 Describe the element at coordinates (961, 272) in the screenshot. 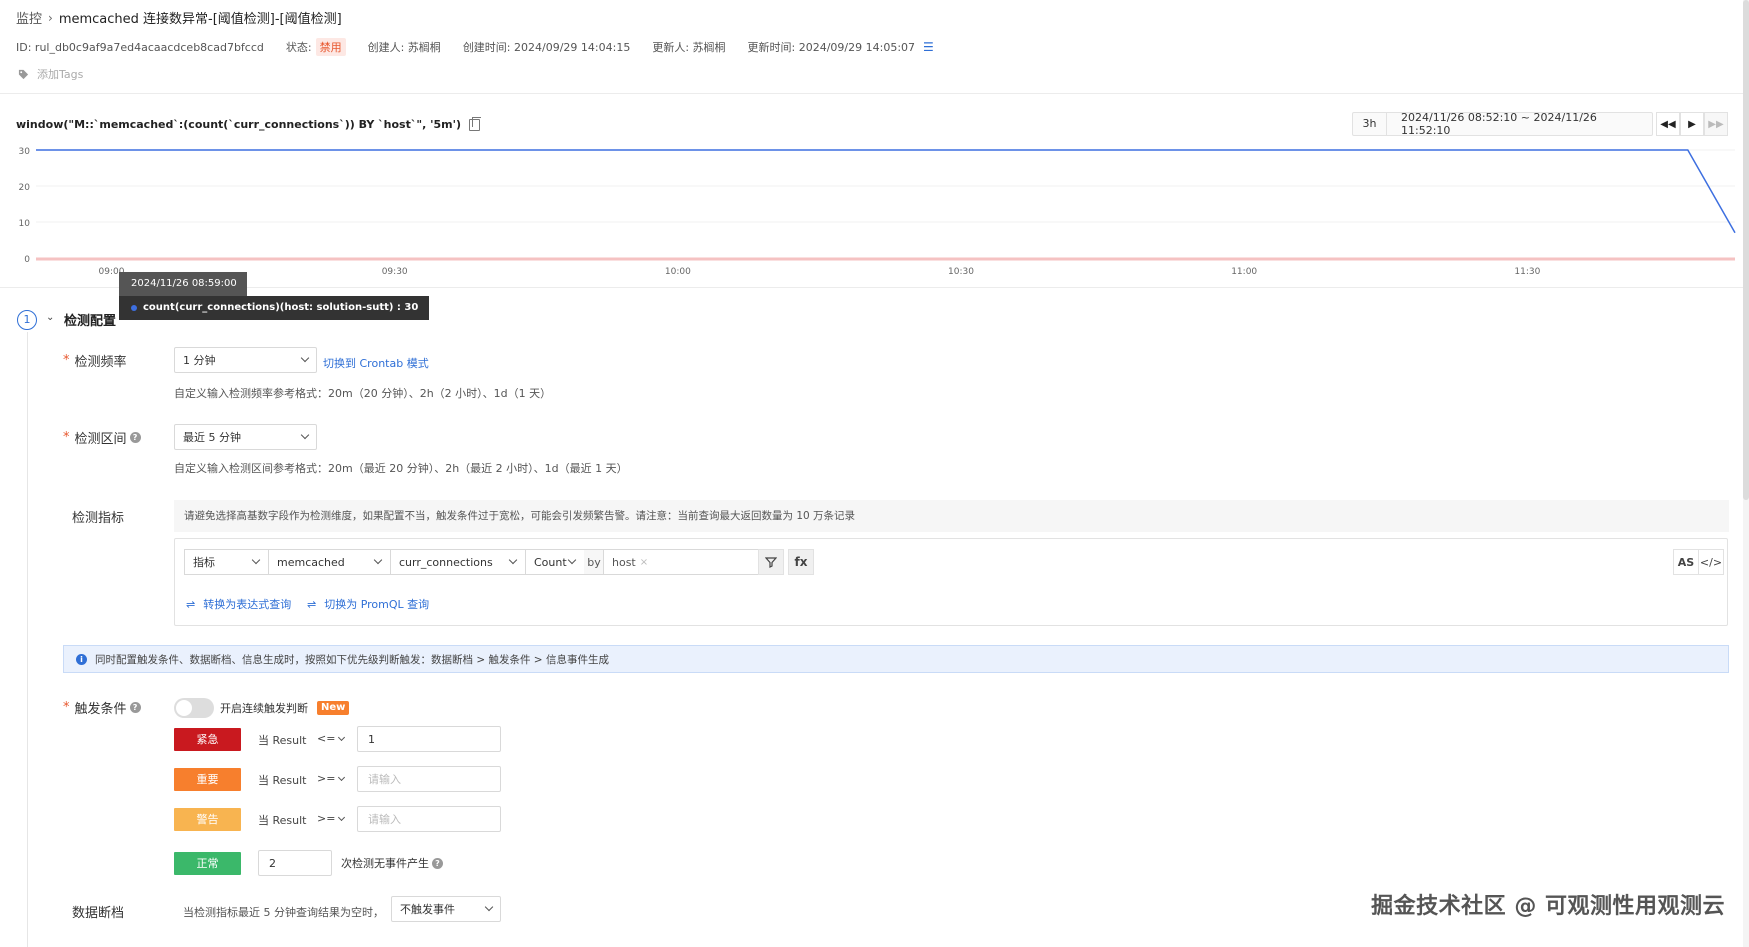

I see `x-tick-label: 10:30` at that location.